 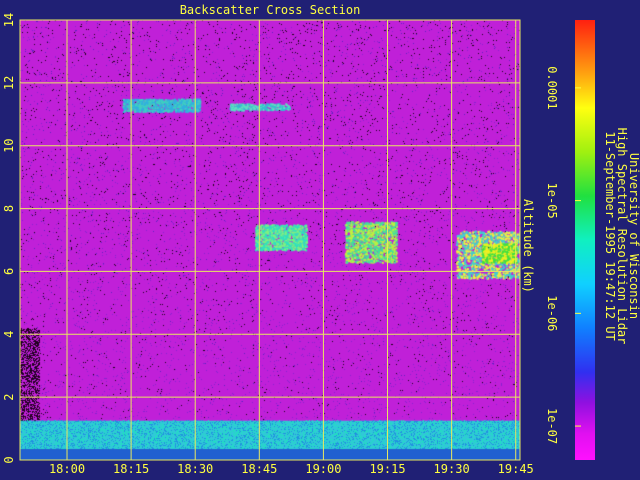 What do you see at coordinates (387, 469) in the screenshot?
I see `x-tick-label: 19:15` at bounding box center [387, 469].